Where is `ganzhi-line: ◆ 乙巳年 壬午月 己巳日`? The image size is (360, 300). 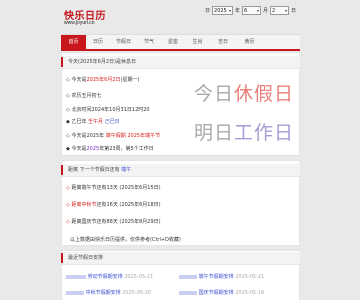 ganzhi-line: ◆ 乙巳年 壬午月 己巳日 is located at coordinates (93, 122).